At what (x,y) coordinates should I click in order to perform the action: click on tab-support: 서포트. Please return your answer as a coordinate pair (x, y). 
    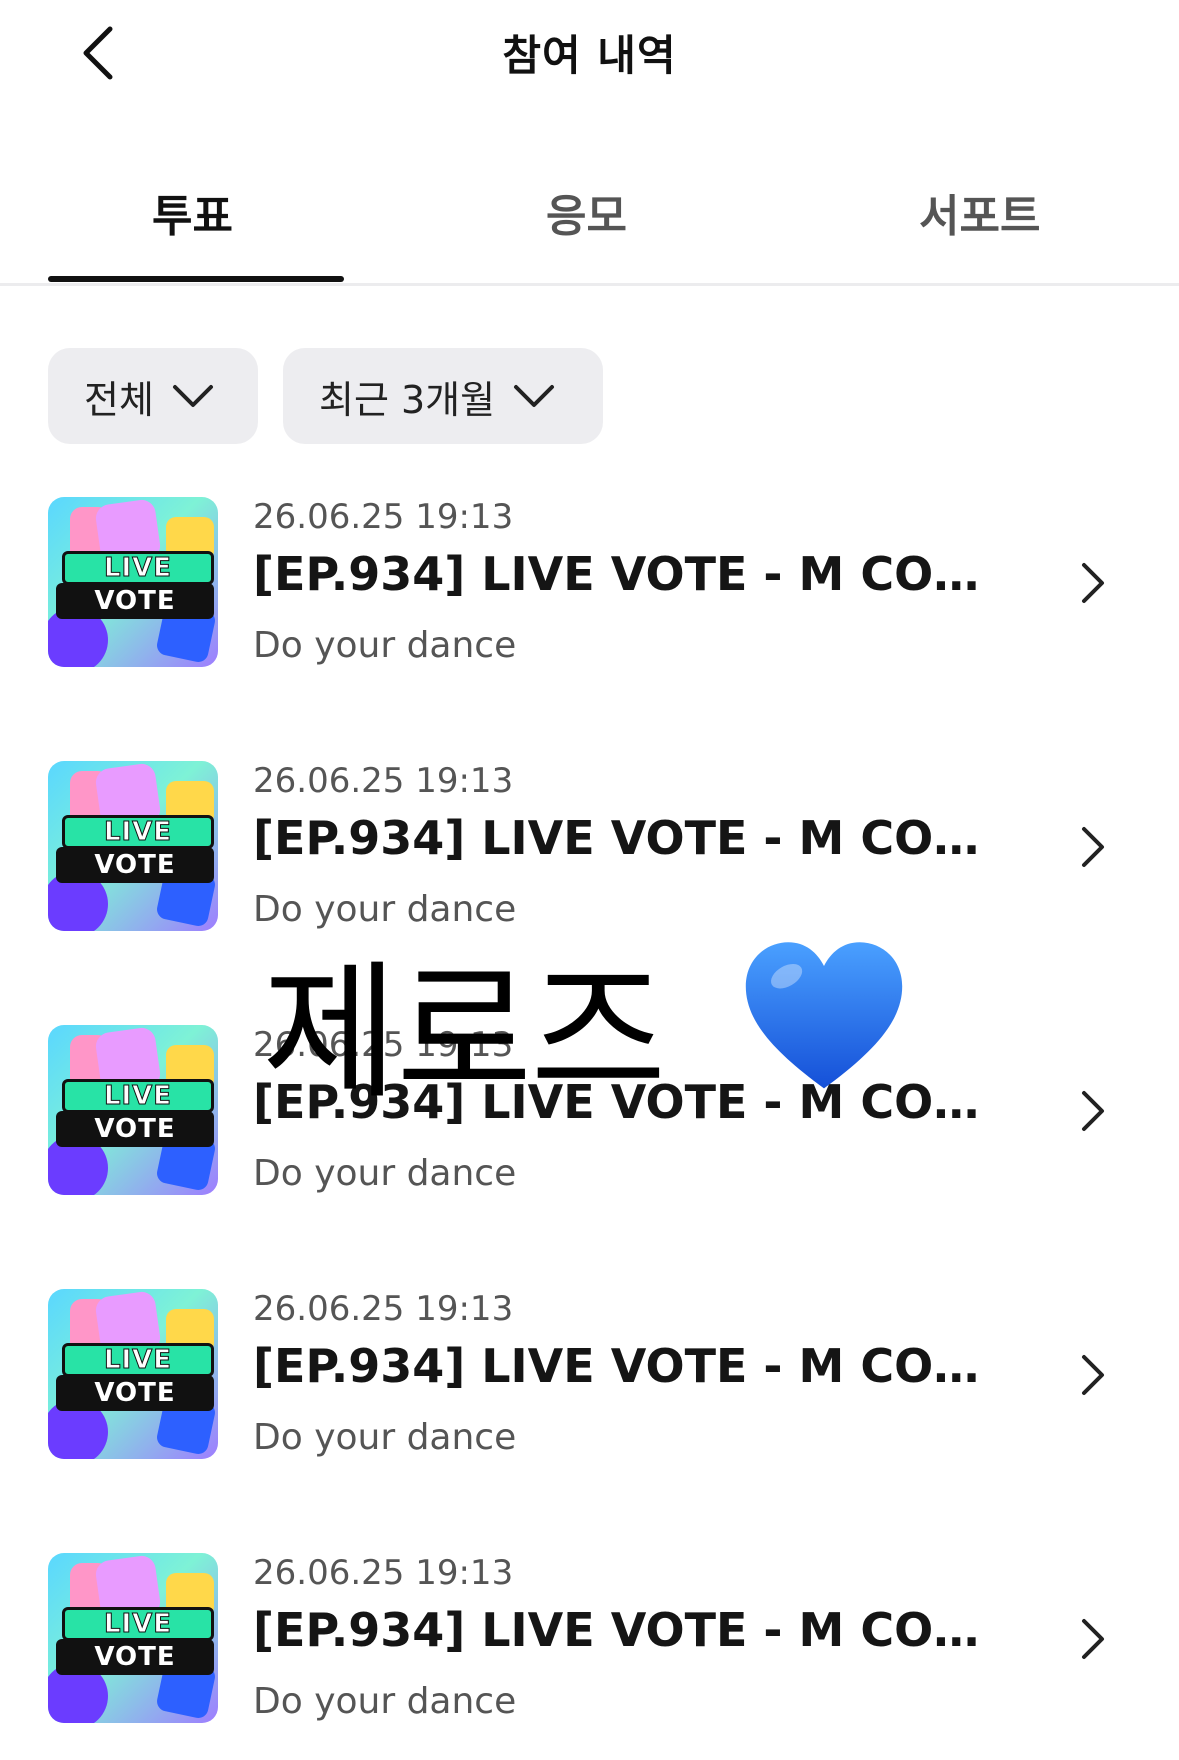
    Looking at the image, I should click on (979, 212).